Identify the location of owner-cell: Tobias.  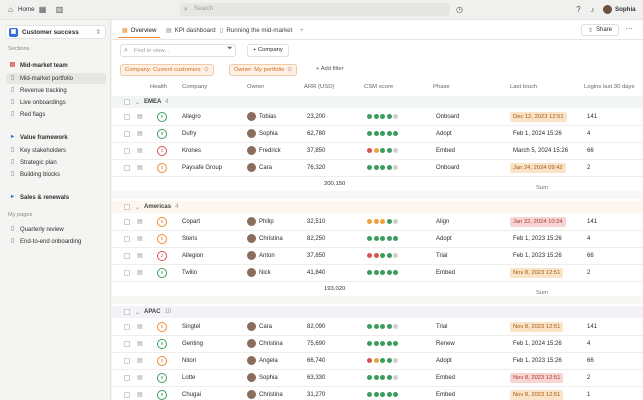
(267, 117).